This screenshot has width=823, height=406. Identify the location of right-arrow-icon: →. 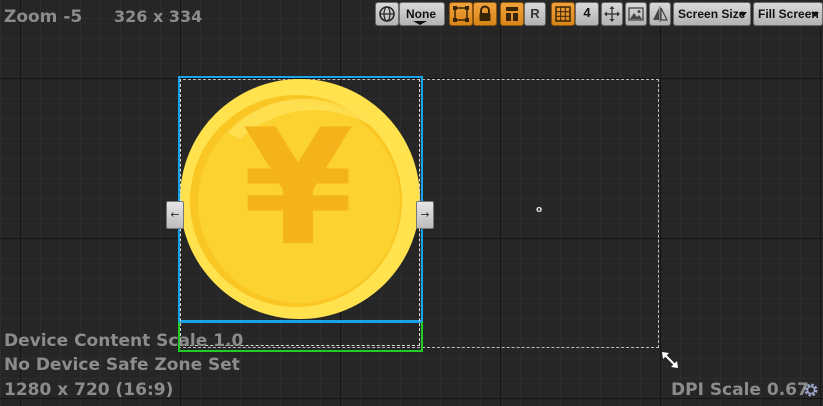
(425, 214).